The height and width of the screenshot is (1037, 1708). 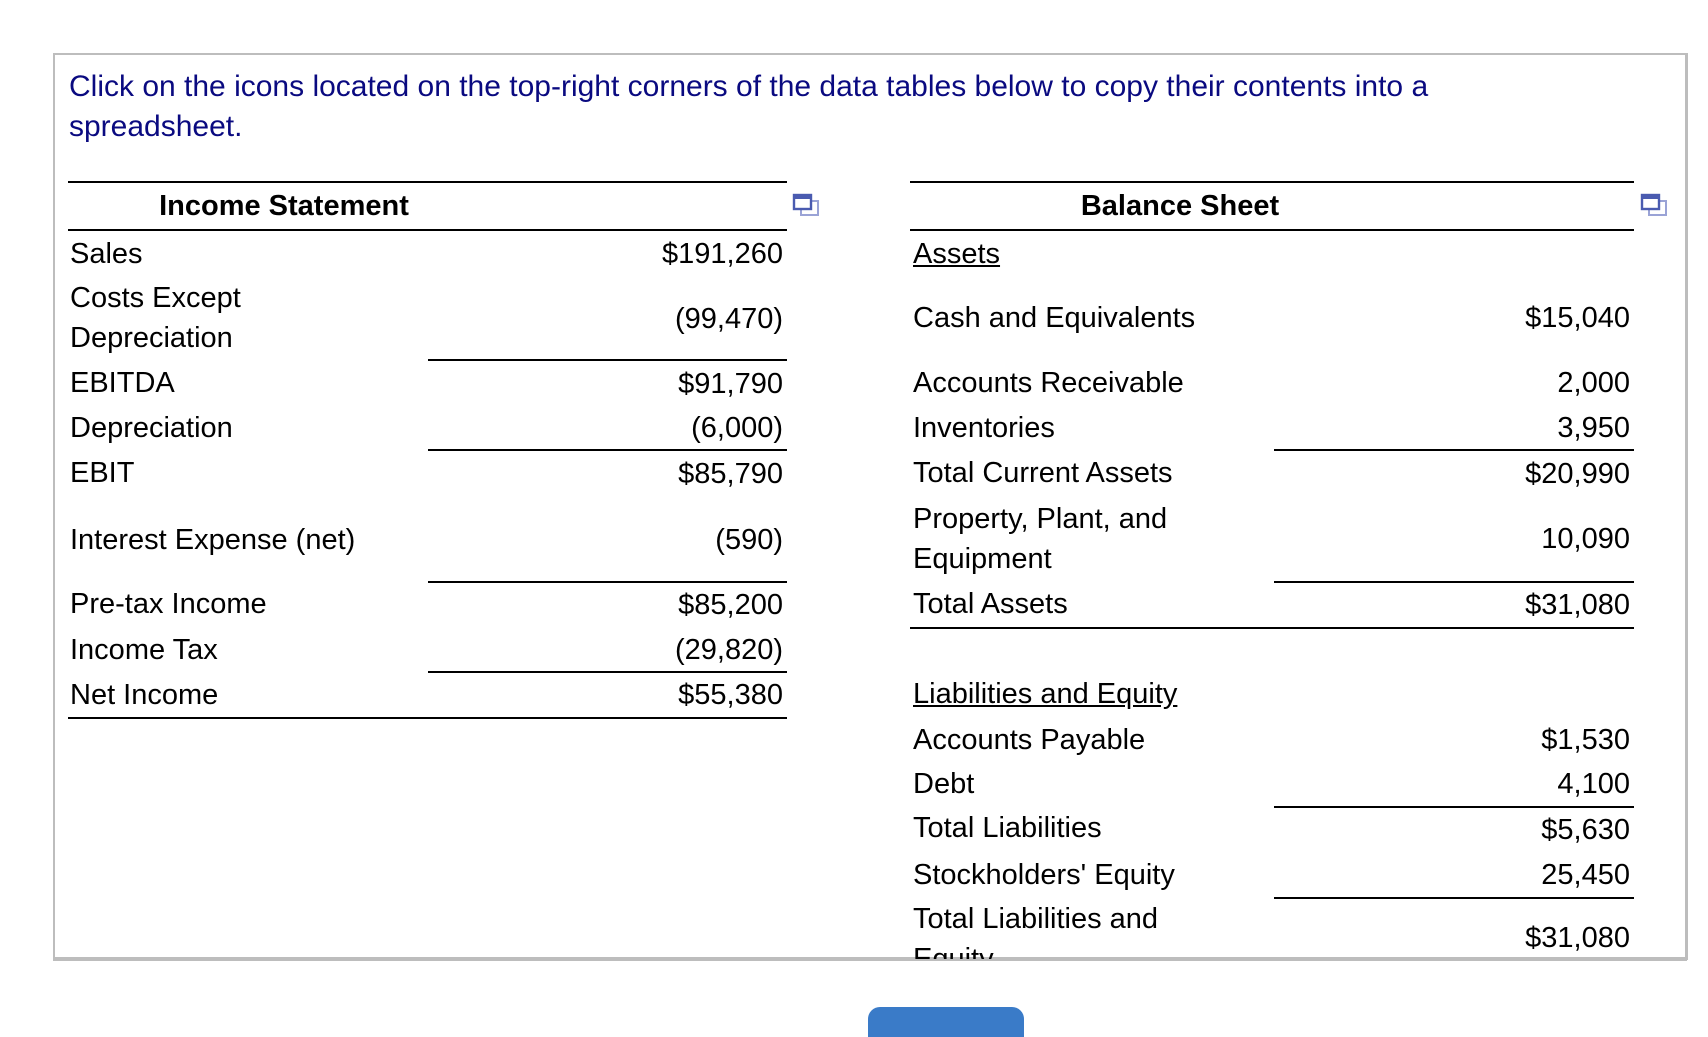 I want to click on panel-top-border, so click(x=870, y=54).